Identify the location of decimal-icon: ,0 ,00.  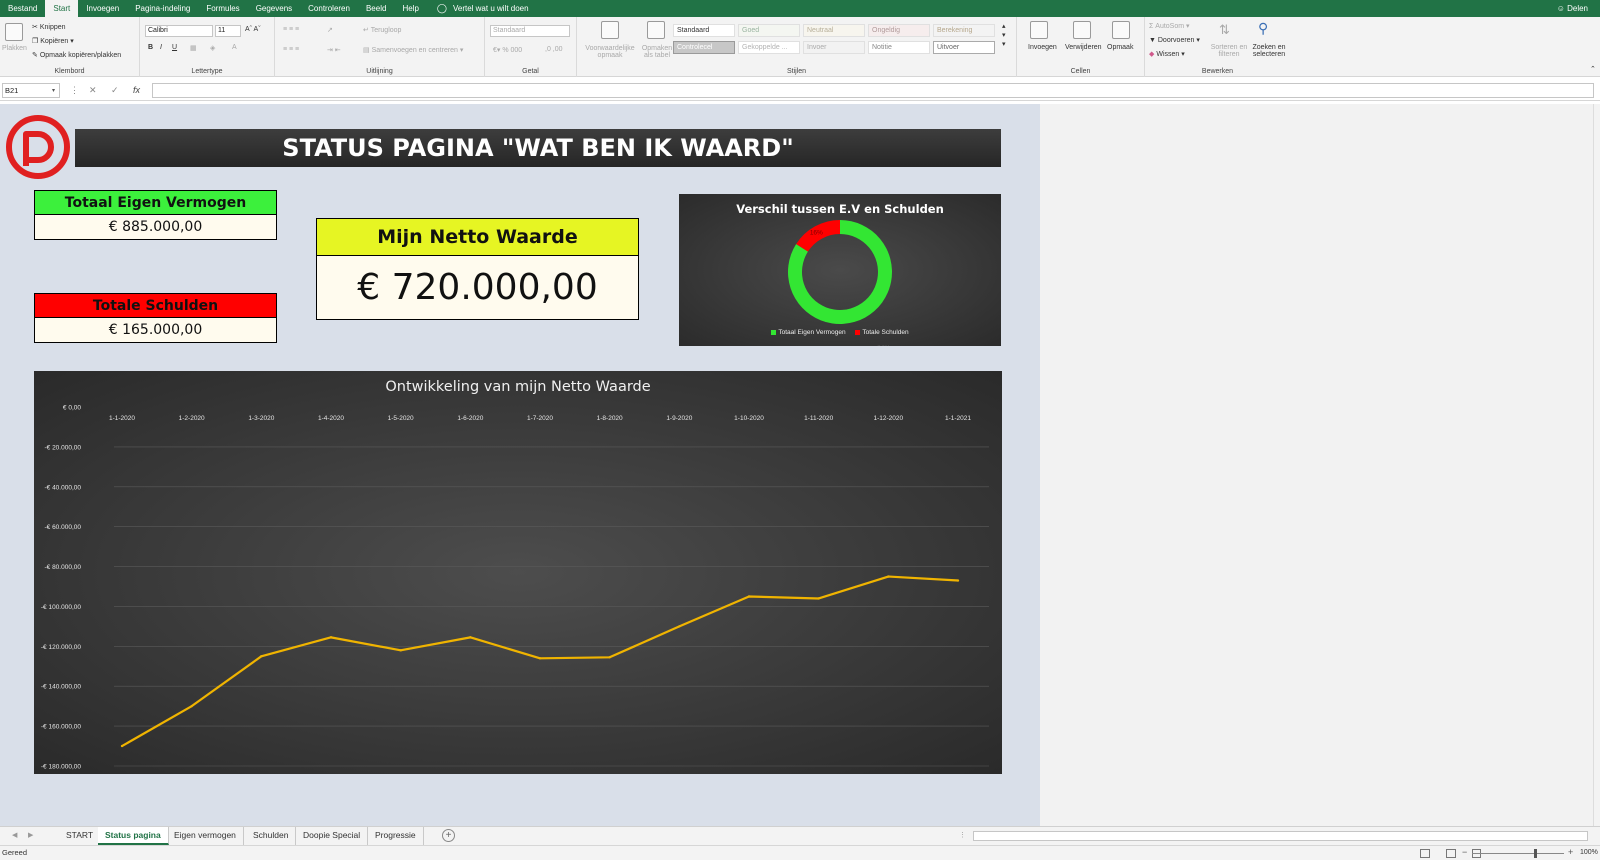
(554, 49).